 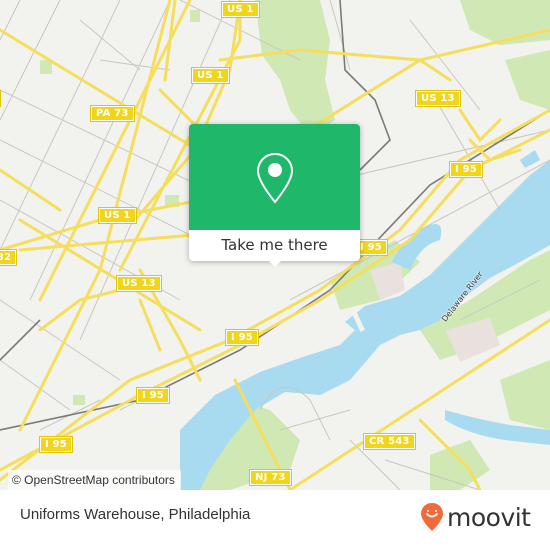 I want to click on route-shield-32: 32, so click(x=9, y=257).